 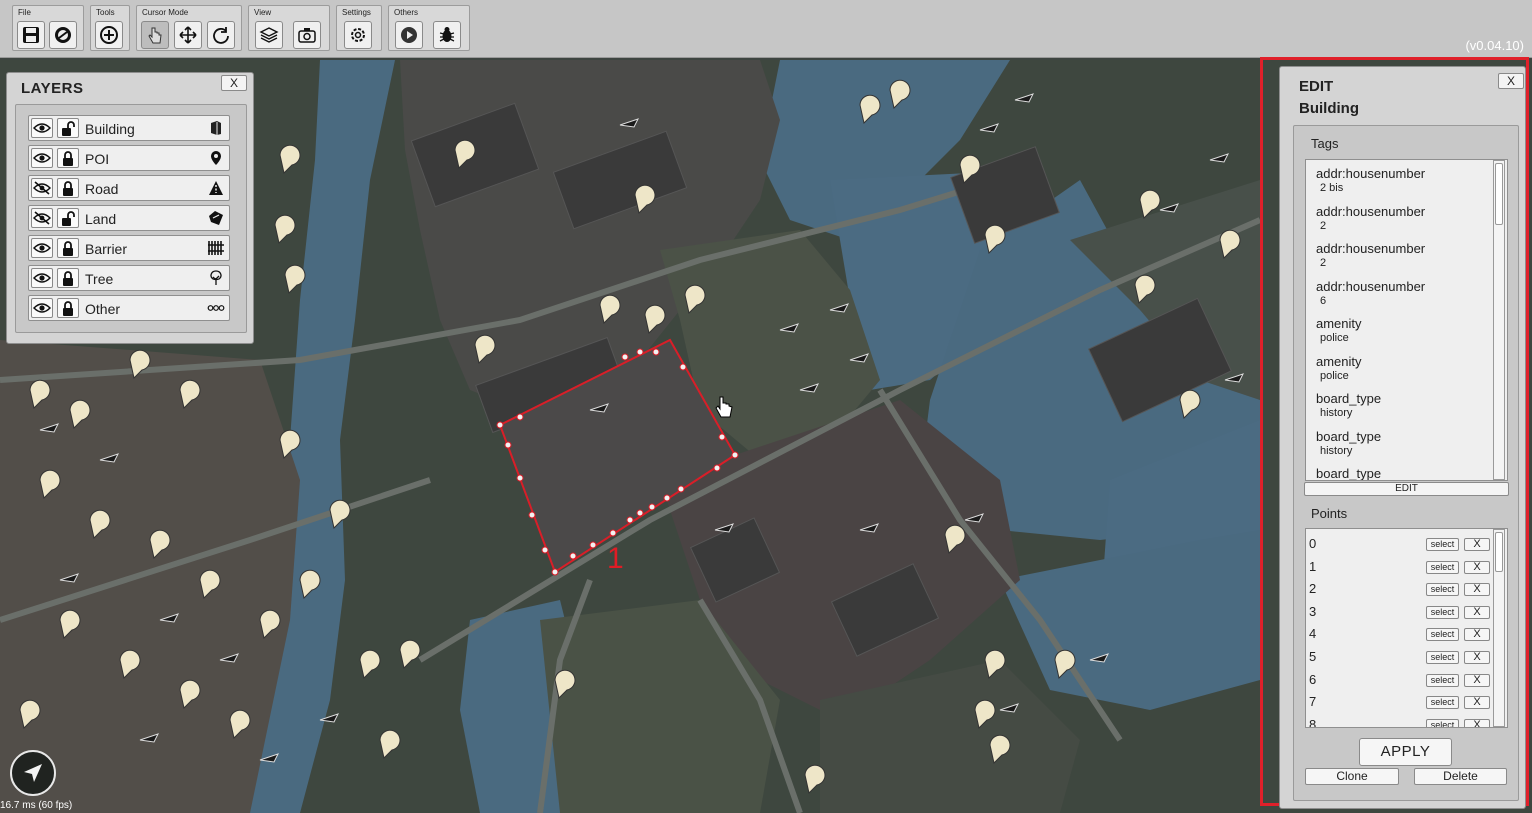 I want to click on points-label: Points, so click(x=1329, y=513).